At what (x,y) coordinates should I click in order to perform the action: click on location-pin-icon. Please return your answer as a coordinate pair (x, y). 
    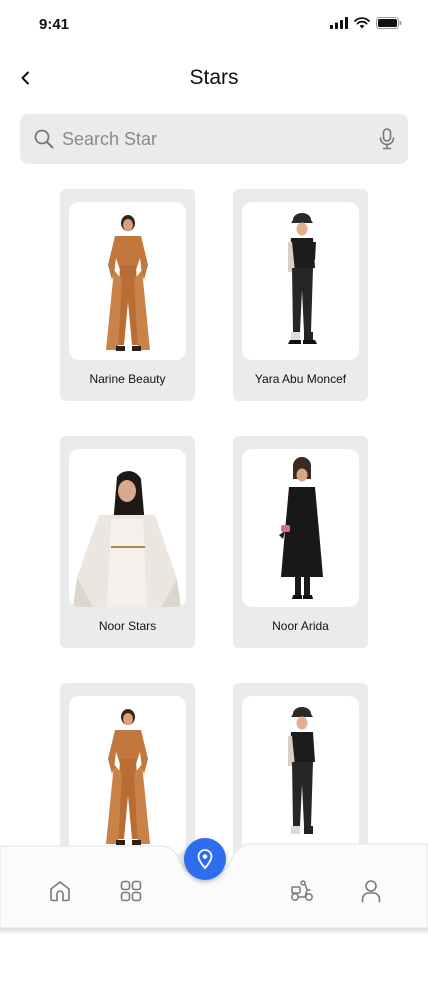
    Looking at the image, I should click on (205, 859).